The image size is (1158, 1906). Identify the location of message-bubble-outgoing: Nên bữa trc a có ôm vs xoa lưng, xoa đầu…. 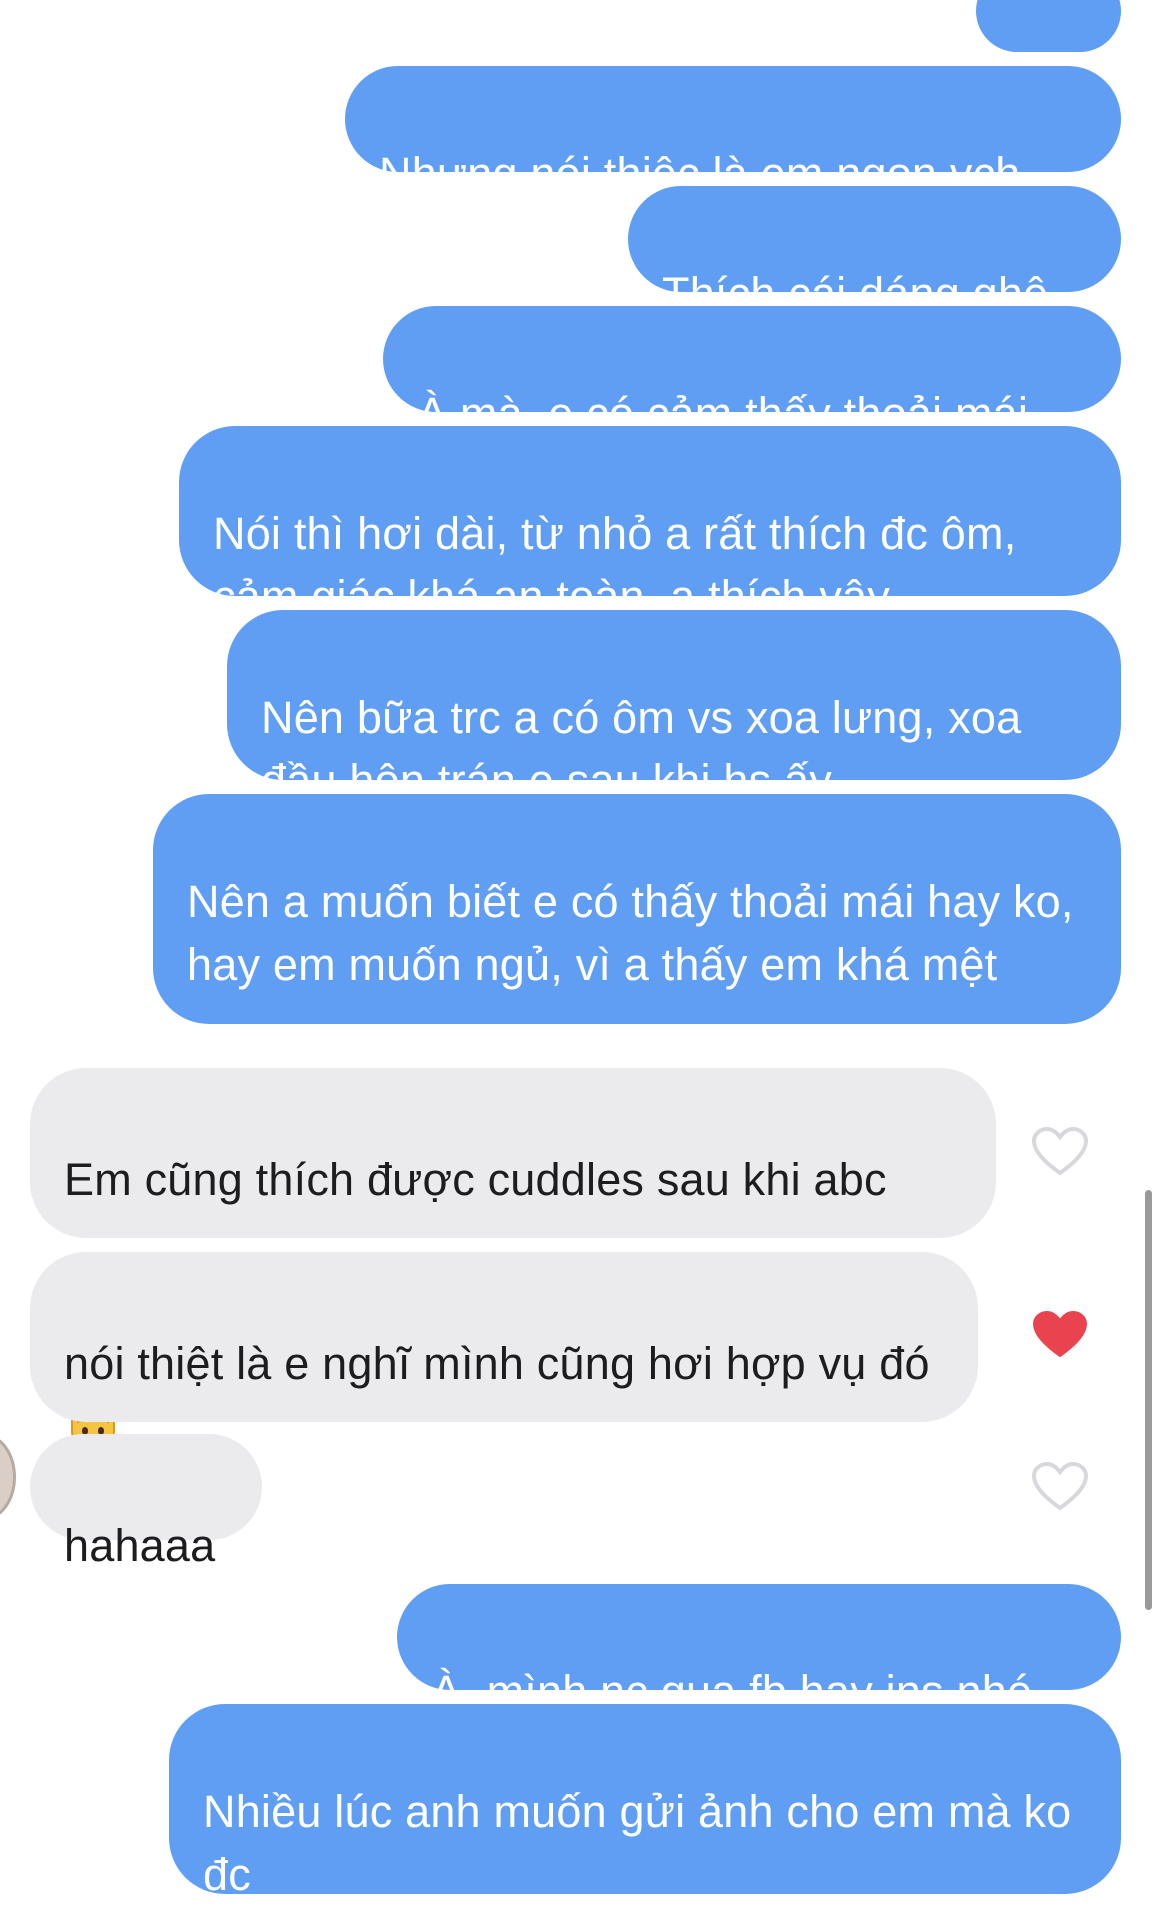
(674, 708).